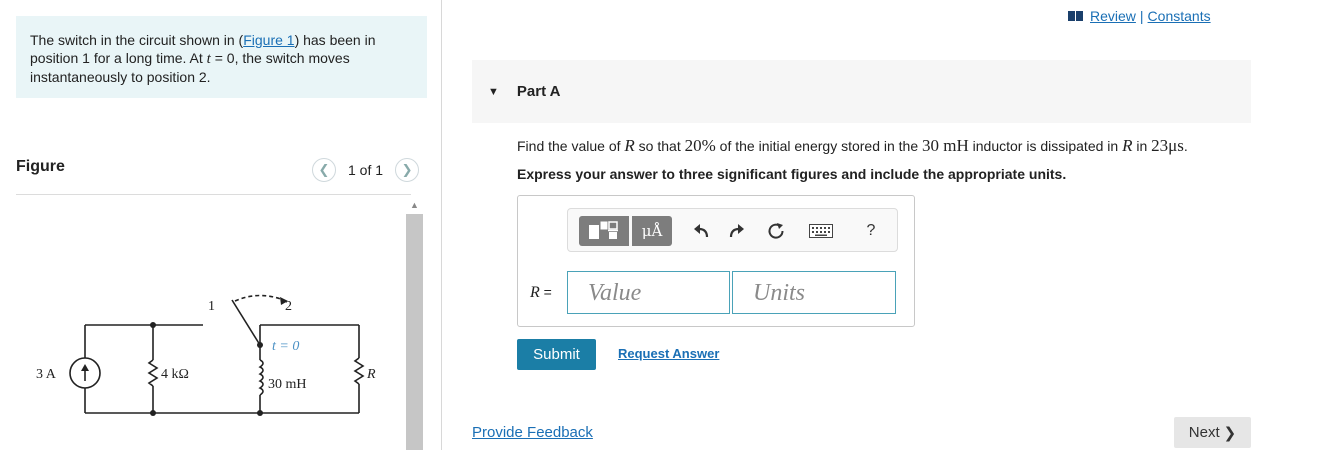  Describe the element at coordinates (414, 332) in the screenshot. I see `scroll-thumb` at that location.